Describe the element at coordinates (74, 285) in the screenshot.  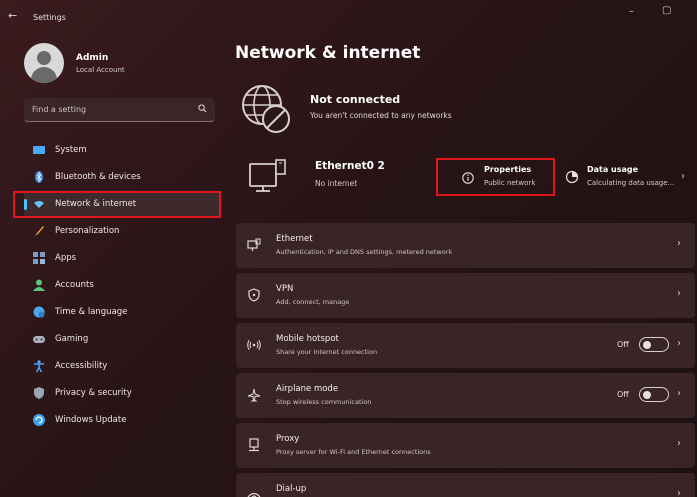
I see `sidebar-item-label: Accounts` at that location.